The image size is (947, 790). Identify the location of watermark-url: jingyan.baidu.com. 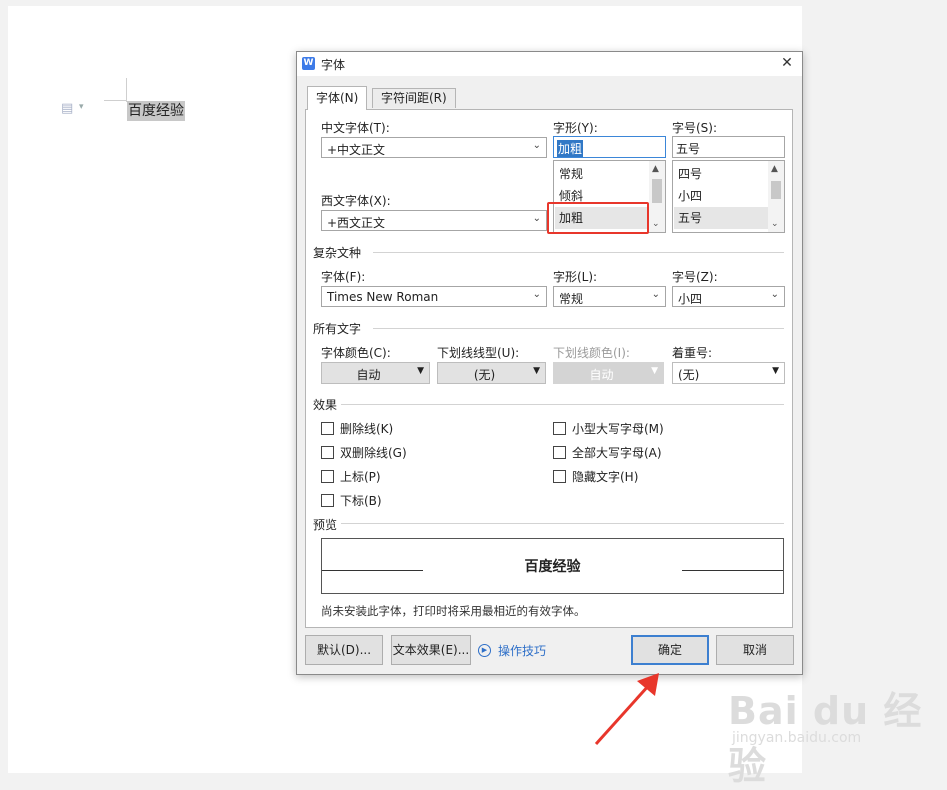
(797, 738).